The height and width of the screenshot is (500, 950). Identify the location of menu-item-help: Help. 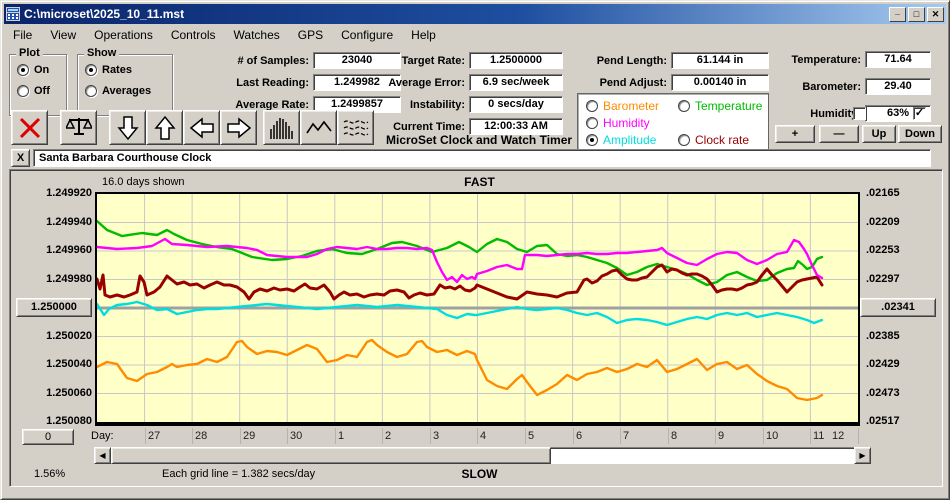
(423, 35).